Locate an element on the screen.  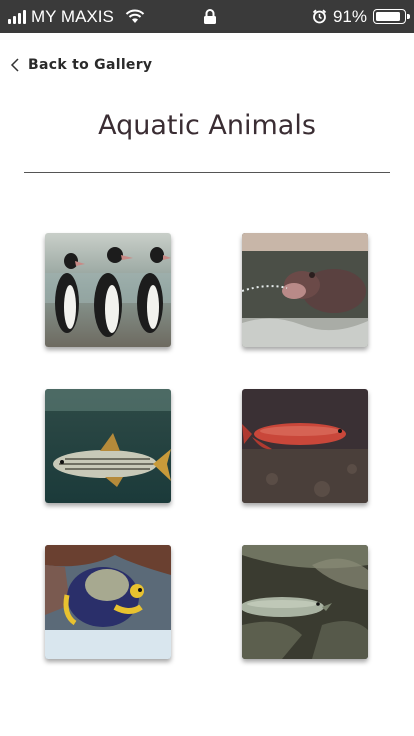
carrier-name: MY MAXIS is located at coordinates (72, 16).